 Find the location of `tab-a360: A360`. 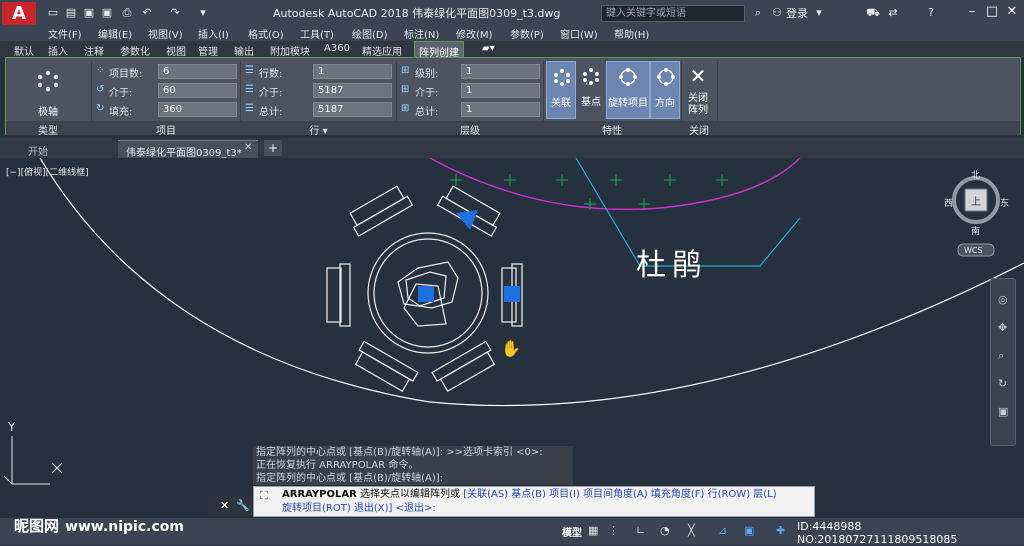

tab-a360: A360 is located at coordinates (337, 48).